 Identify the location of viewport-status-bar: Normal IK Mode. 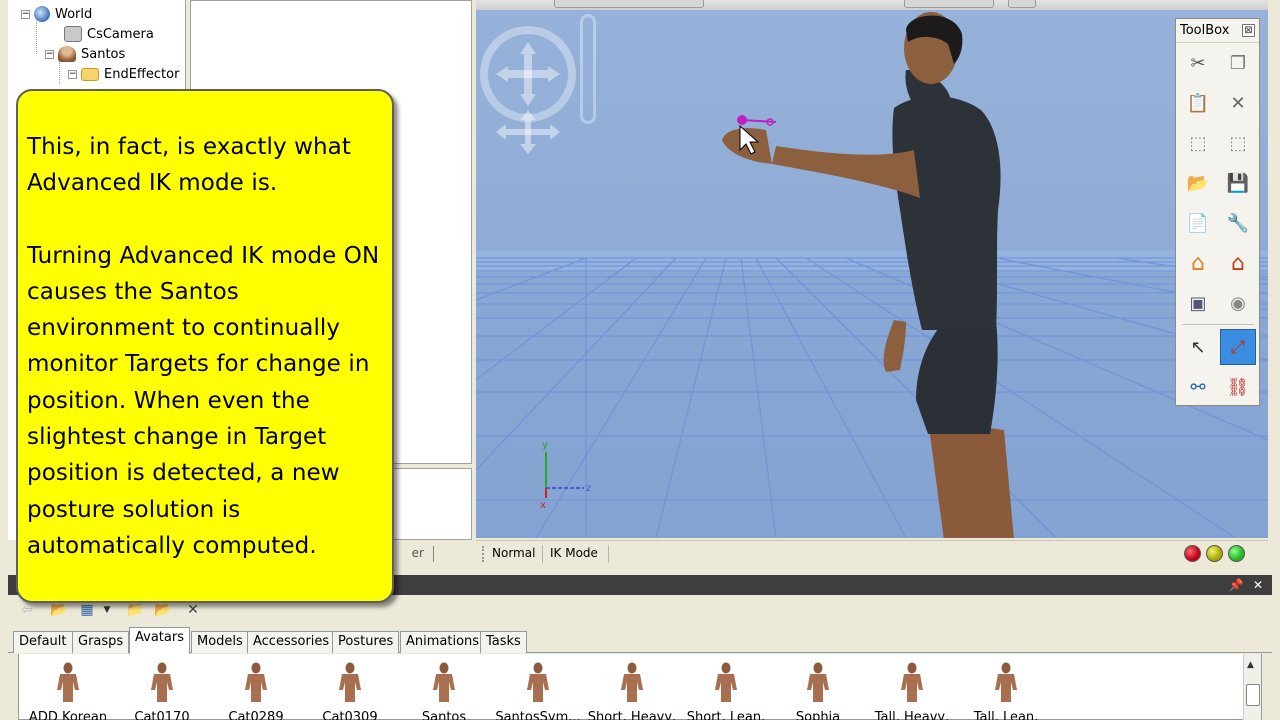
(872, 553).